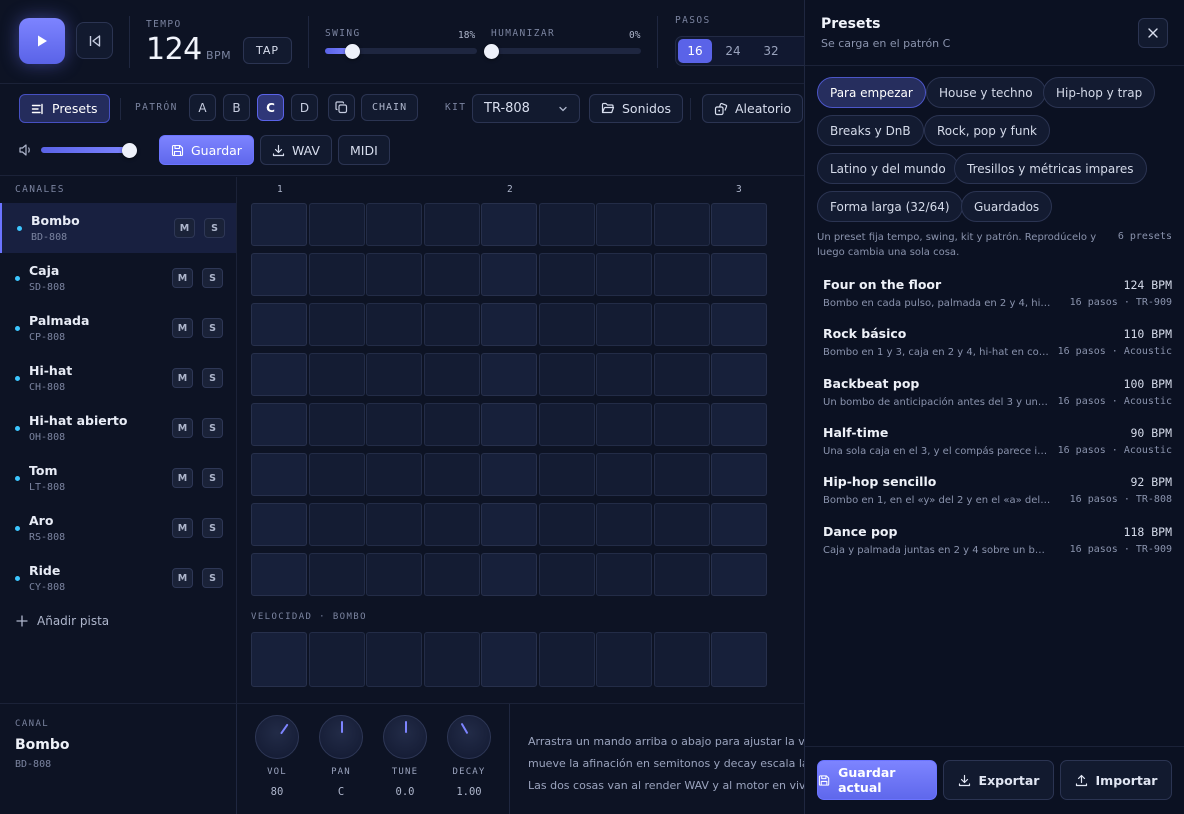  I want to click on presets-button: Presets, so click(64, 108).